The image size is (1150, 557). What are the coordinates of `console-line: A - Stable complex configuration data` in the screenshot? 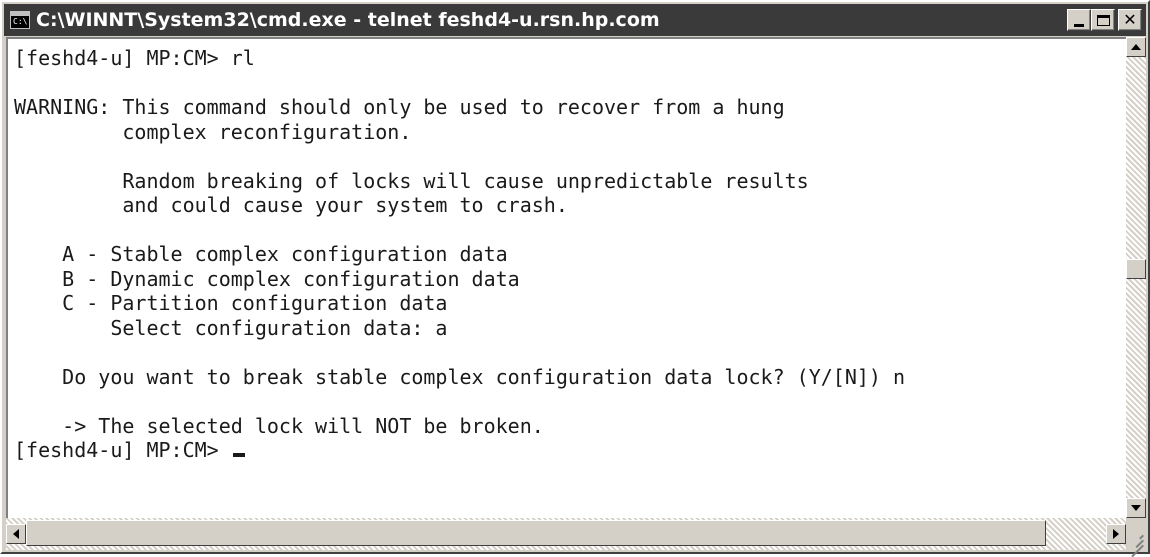 It's located at (261, 254).